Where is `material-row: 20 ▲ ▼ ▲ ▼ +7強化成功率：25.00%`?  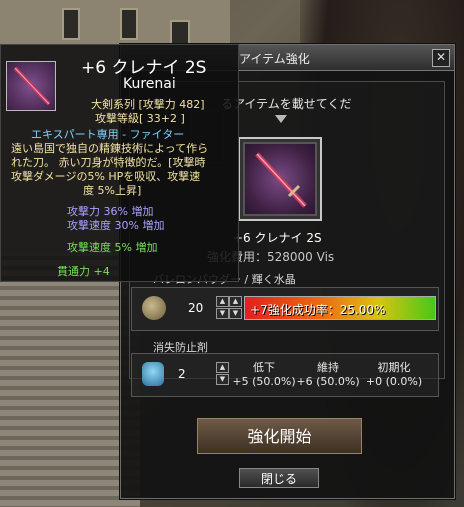 material-row: 20 ▲ ▼ ▲ ▼ +7強化成功率：25.00% is located at coordinates (285, 309).